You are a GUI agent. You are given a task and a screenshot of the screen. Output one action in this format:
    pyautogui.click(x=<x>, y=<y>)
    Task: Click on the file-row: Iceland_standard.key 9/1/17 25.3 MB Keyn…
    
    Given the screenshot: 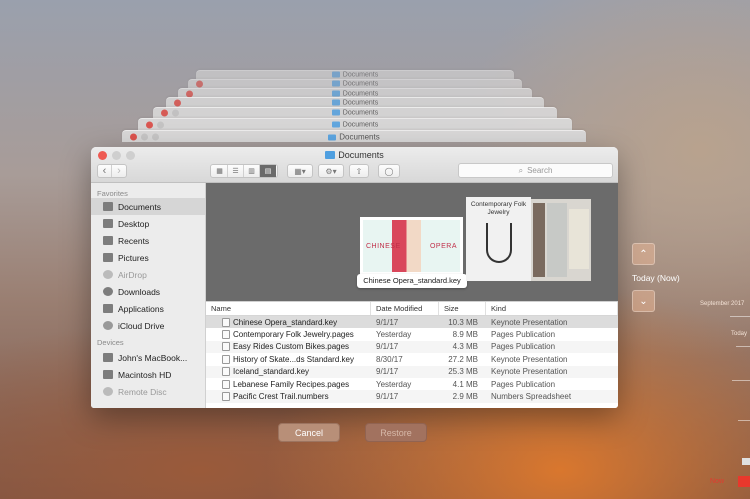 What is the action you would take?
    pyautogui.click(x=412, y=371)
    